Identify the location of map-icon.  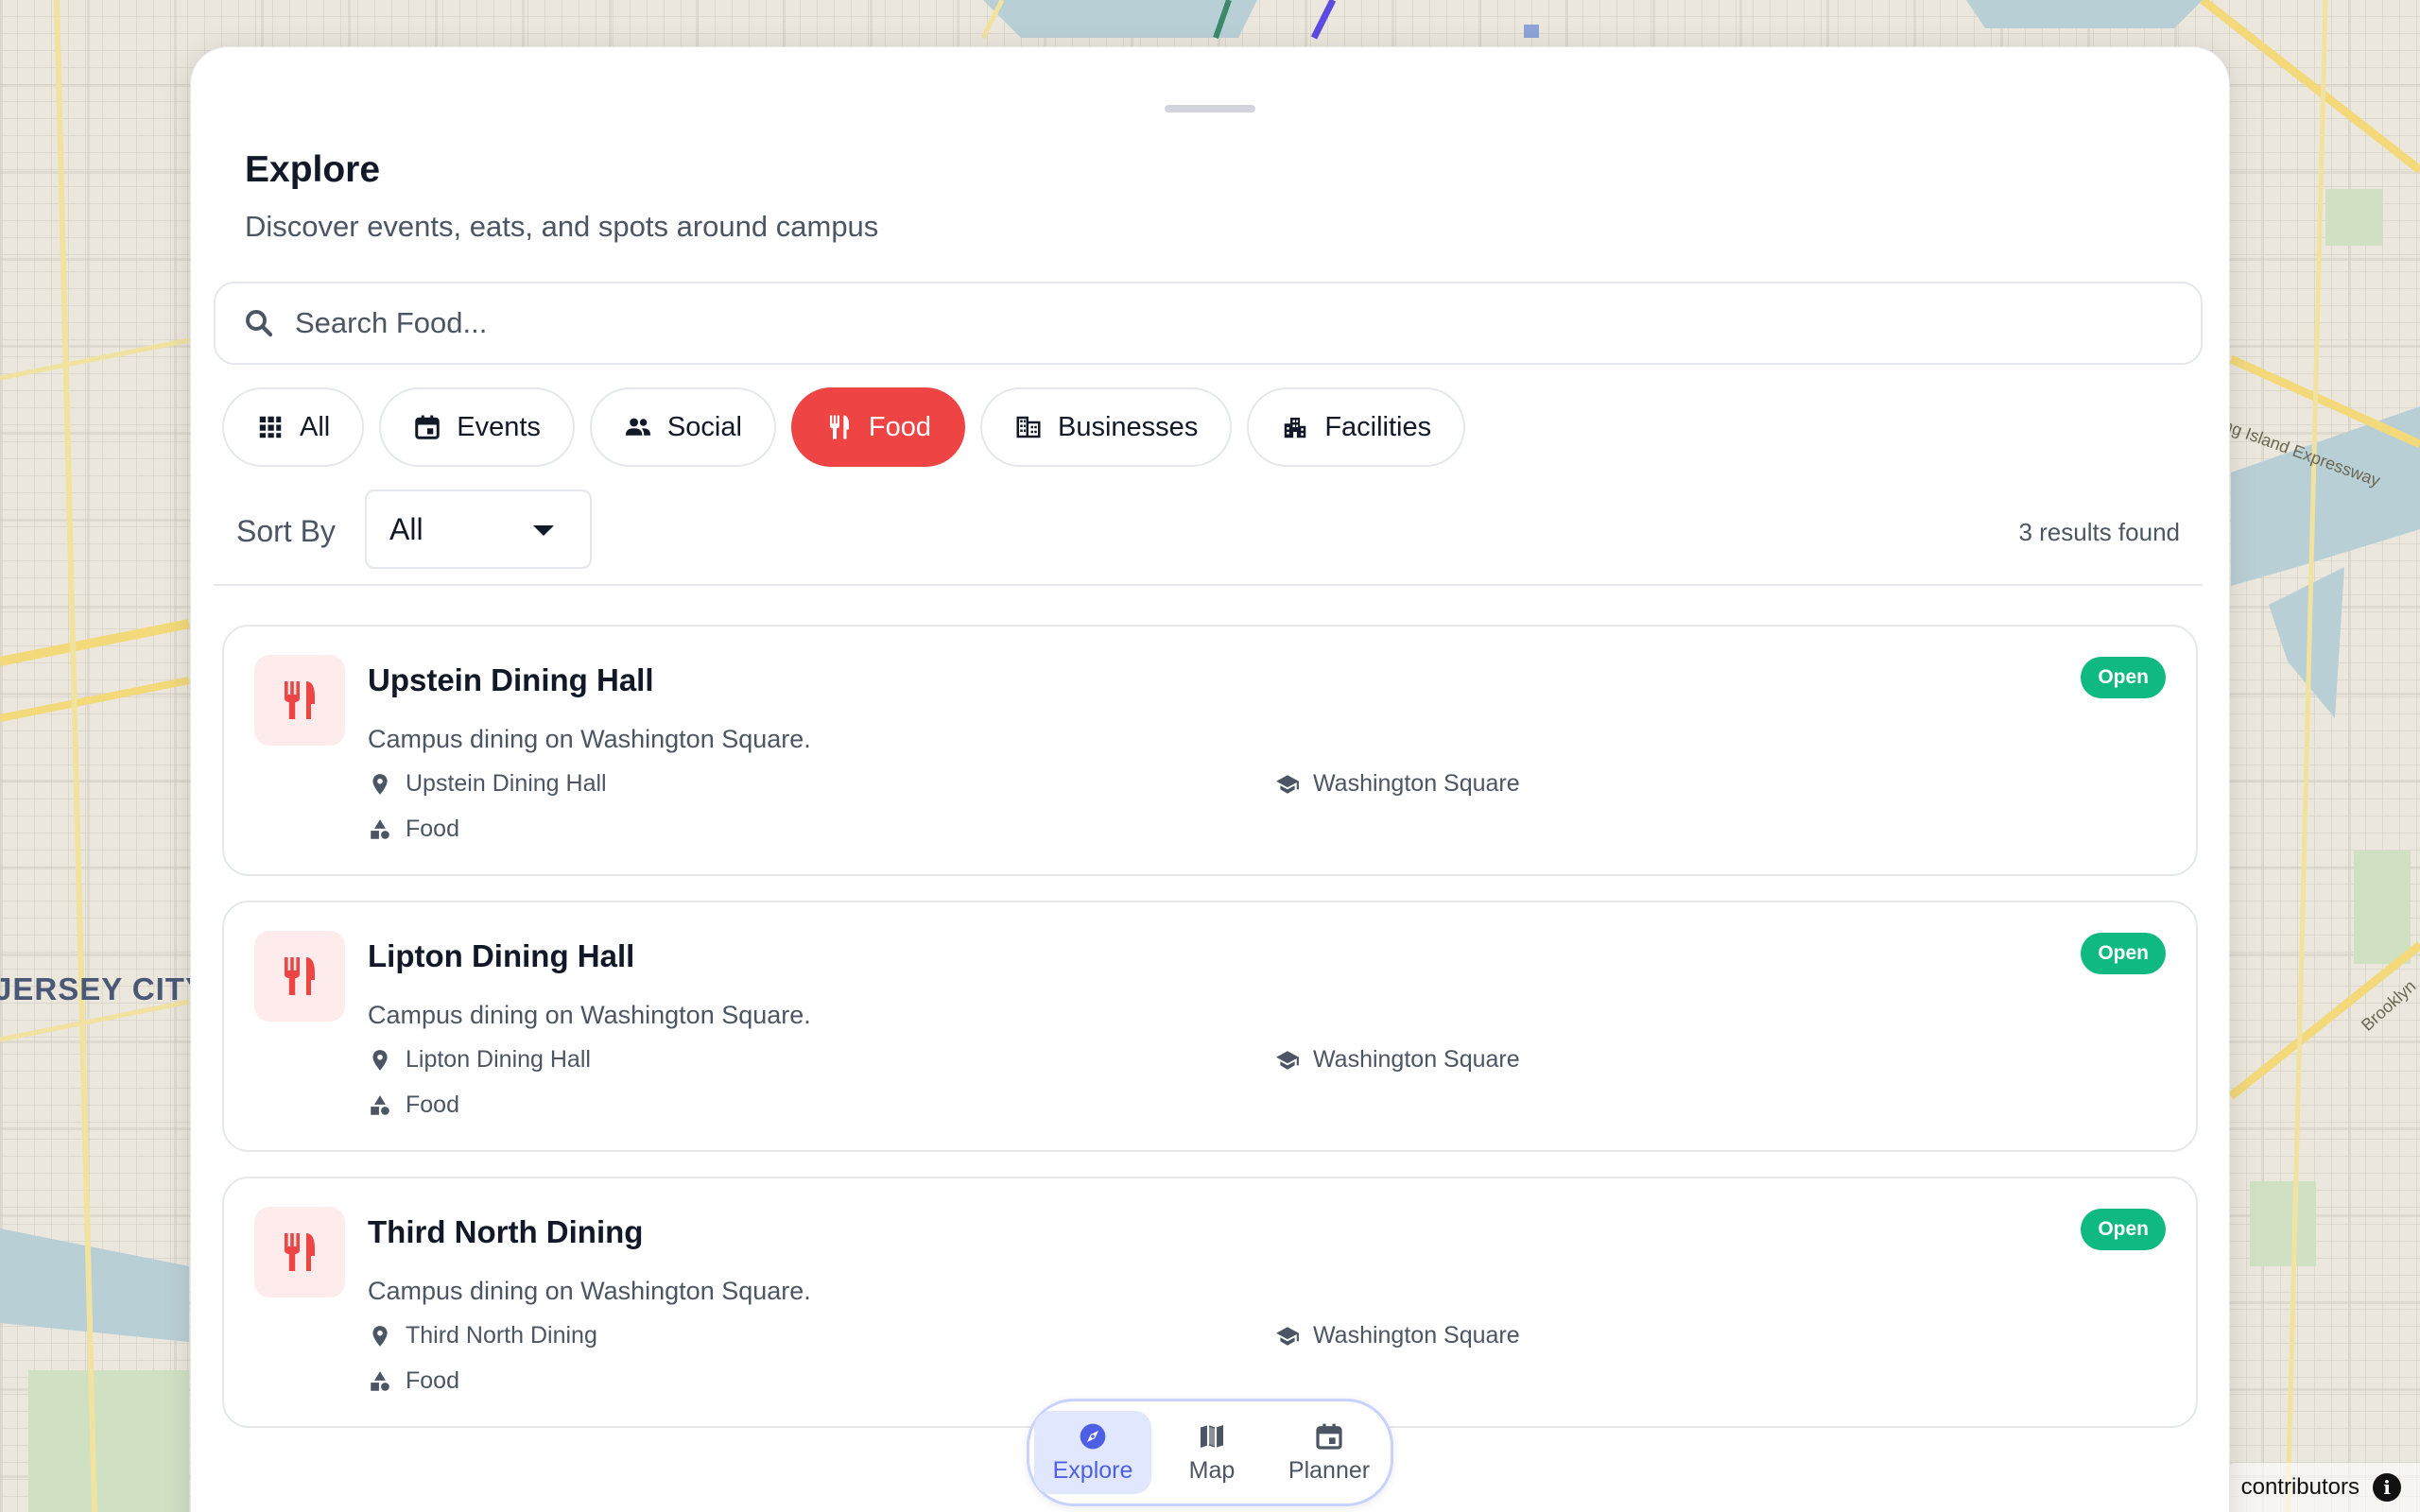
(1212, 1436).